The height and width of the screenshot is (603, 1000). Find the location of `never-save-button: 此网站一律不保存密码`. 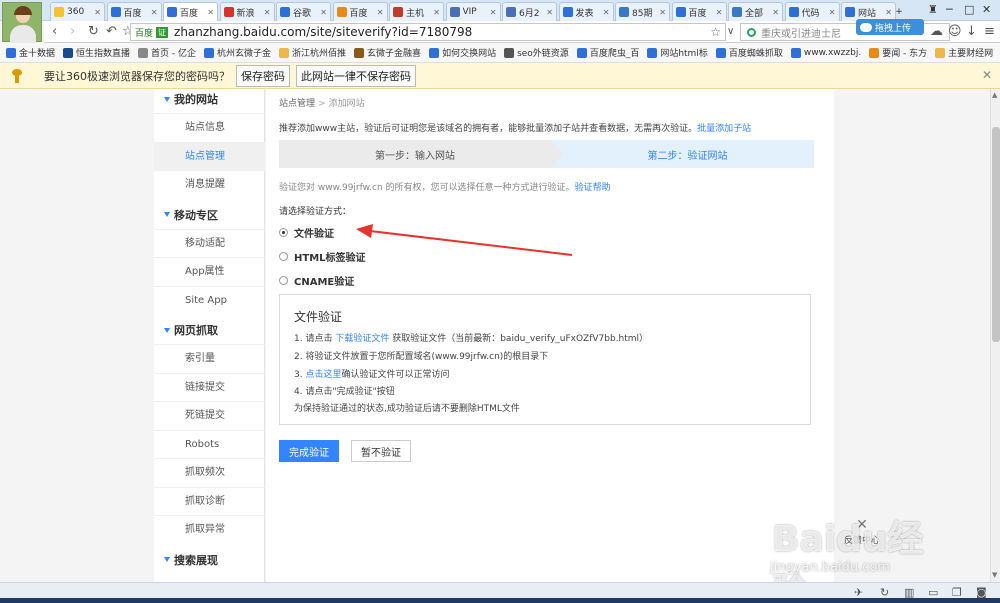

never-save-button: 此网站一律不保存密码 is located at coordinates (356, 75).